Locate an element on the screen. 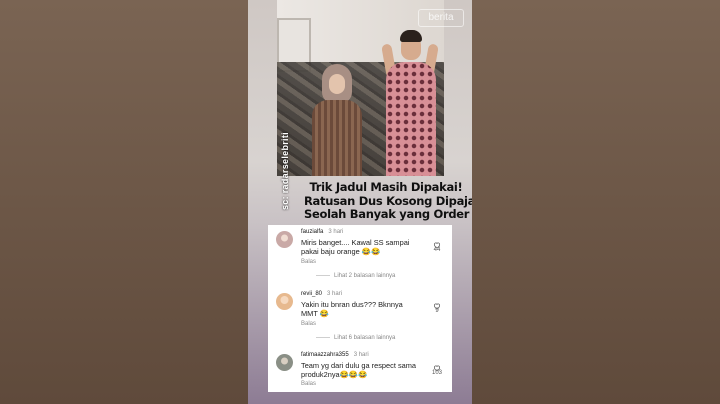 This screenshot has width=720, height=404. woman-figure is located at coordinates (337, 120).